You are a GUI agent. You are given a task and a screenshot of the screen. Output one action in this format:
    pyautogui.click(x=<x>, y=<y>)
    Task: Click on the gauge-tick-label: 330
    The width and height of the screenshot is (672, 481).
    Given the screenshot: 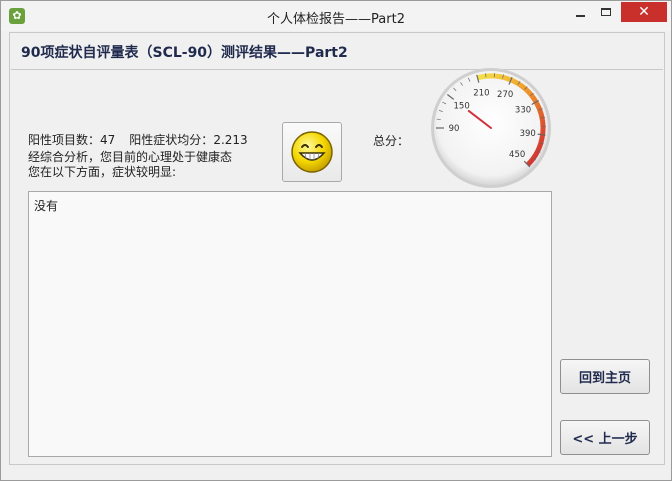 What is the action you would take?
    pyautogui.click(x=523, y=111)
    